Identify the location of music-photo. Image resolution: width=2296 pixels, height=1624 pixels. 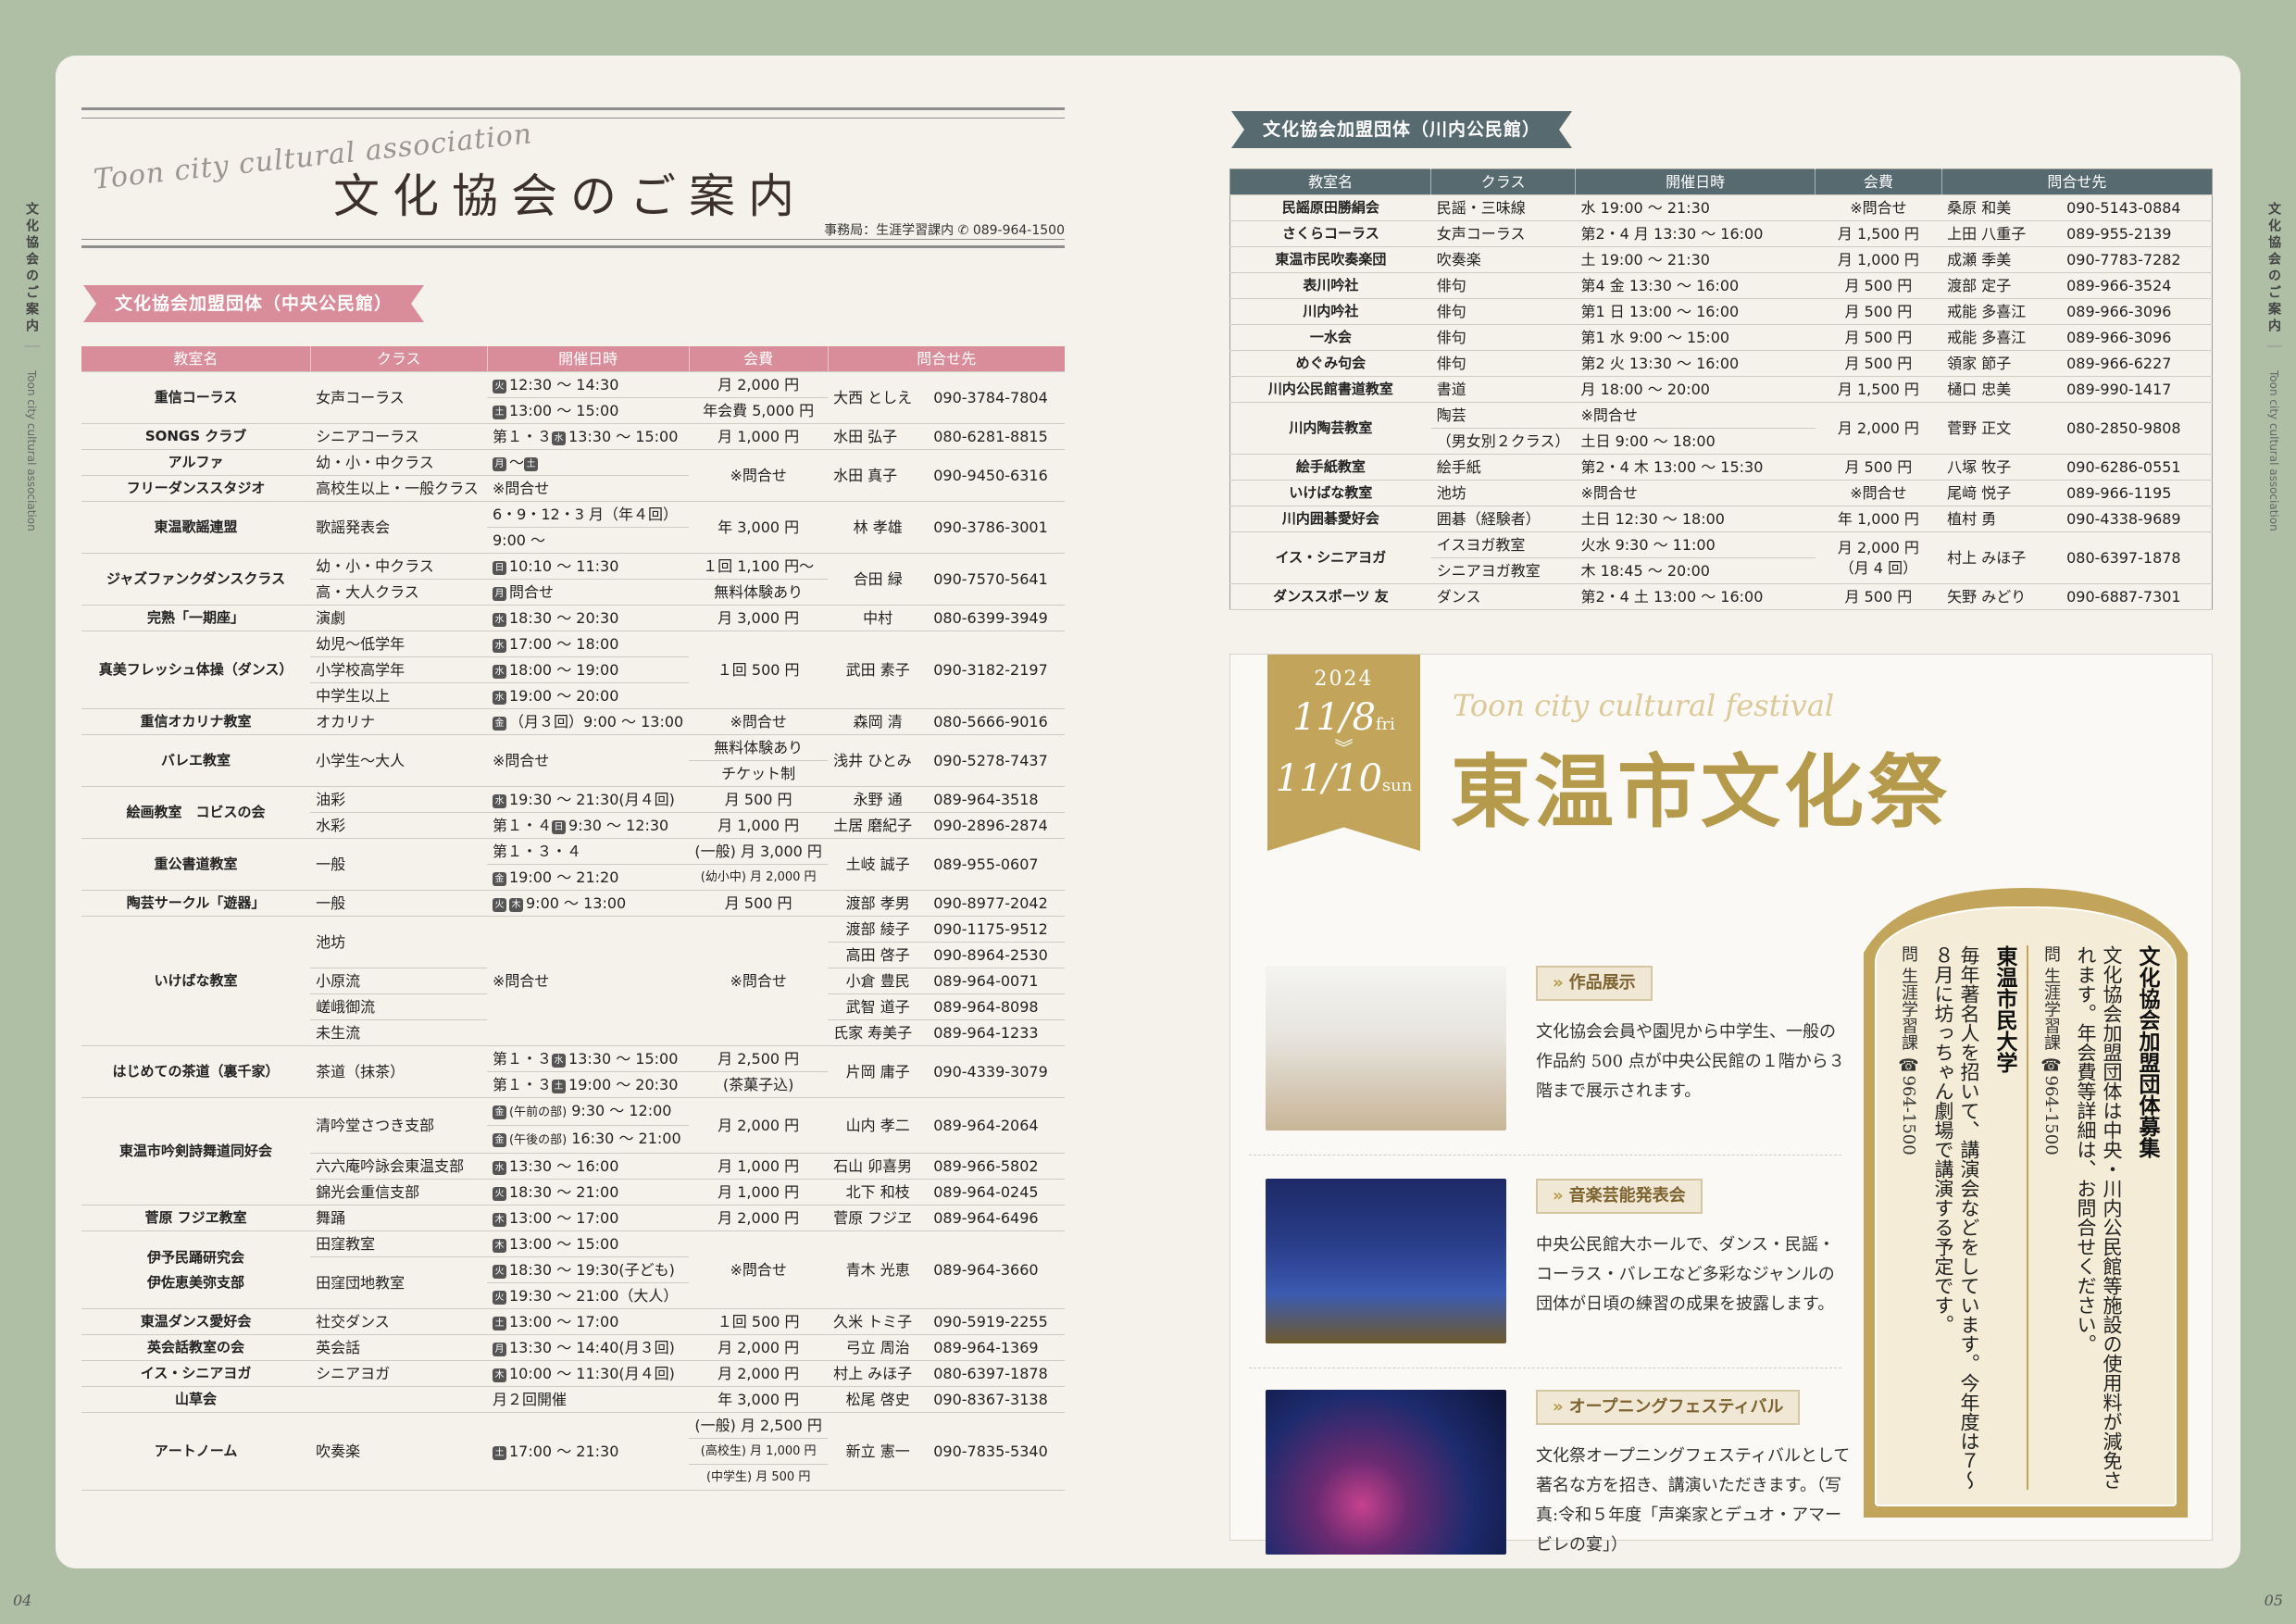
(1386, 1261).